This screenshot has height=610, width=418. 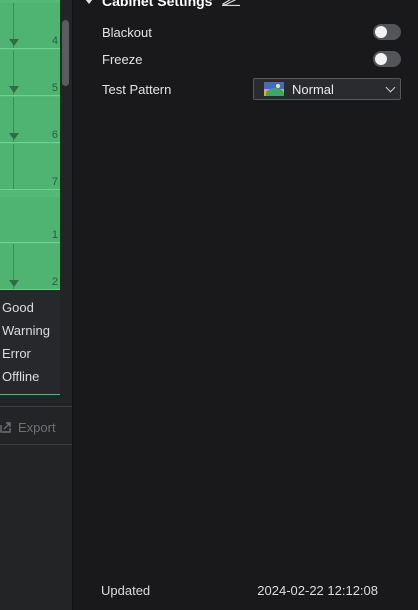 I want to click on blackout-toggle, so click(x=387, y=32).